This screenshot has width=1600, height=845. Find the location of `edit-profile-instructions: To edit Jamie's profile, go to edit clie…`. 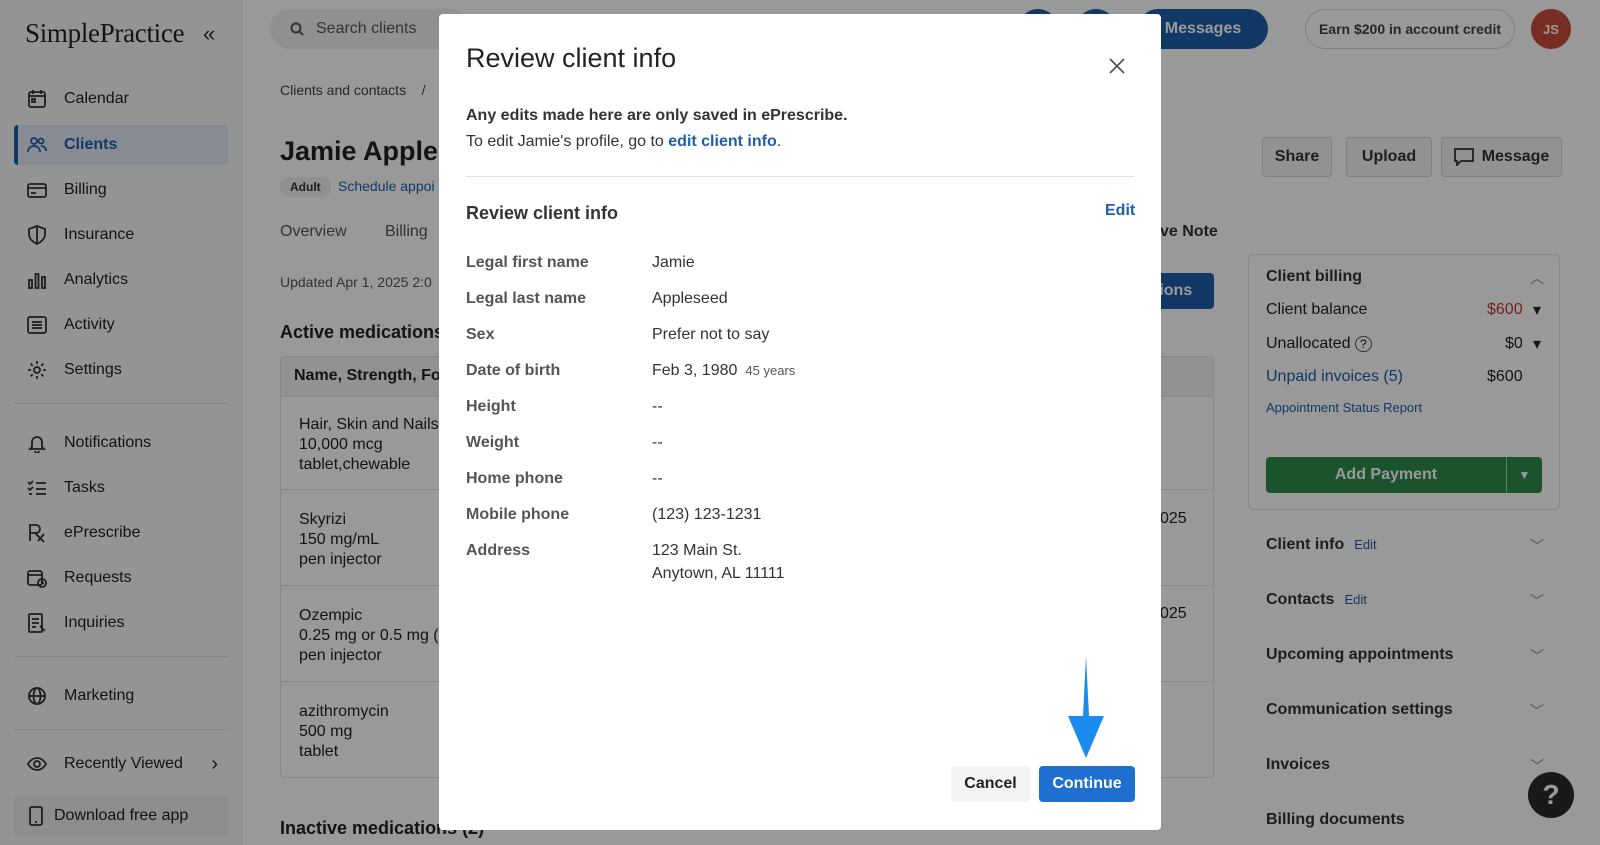

edit-profile-instructions: To edit Jamie's profile, go to edit clie… is located at coordinates (623, 142).